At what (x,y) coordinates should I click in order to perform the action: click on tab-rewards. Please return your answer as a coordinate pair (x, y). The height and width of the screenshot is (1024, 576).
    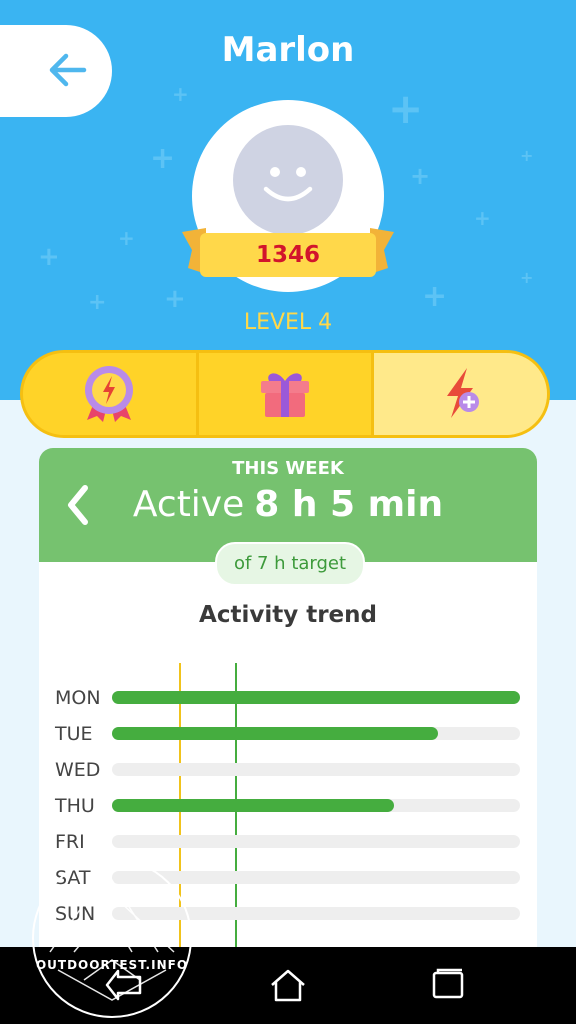
    Looking at the image, I should click on (287, 394).